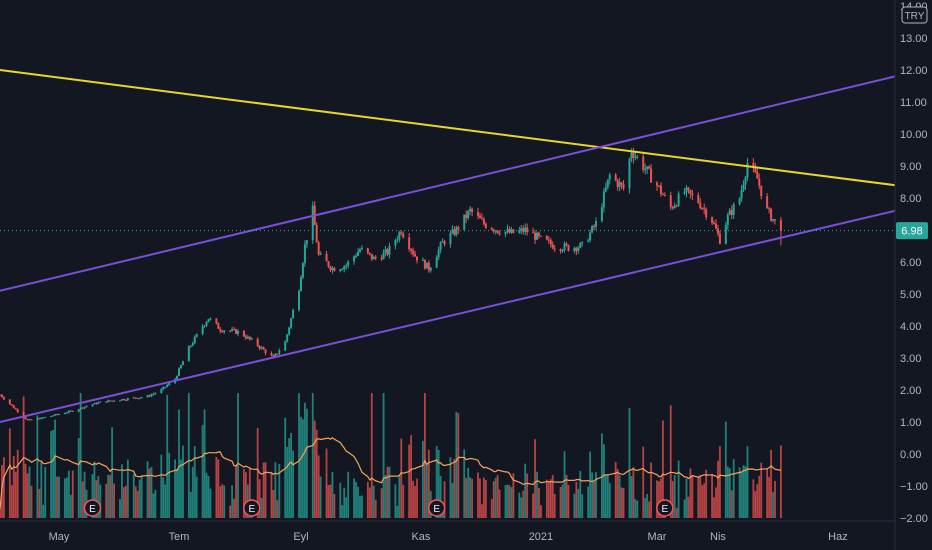 The width and height of the screenshot is (932, 550). Describe the element at coordinates (914, 487) in the screenshot. I see `price-tick-label: −1.00` at that location.